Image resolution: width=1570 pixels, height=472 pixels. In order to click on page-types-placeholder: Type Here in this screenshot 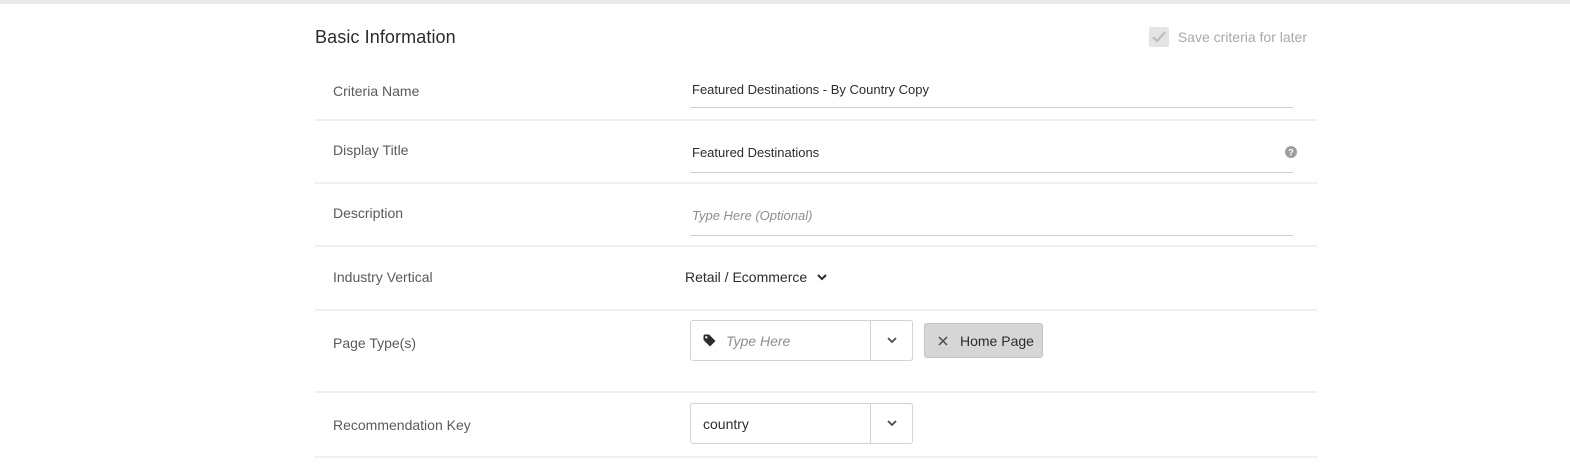, I will do `click(758, 340)`.